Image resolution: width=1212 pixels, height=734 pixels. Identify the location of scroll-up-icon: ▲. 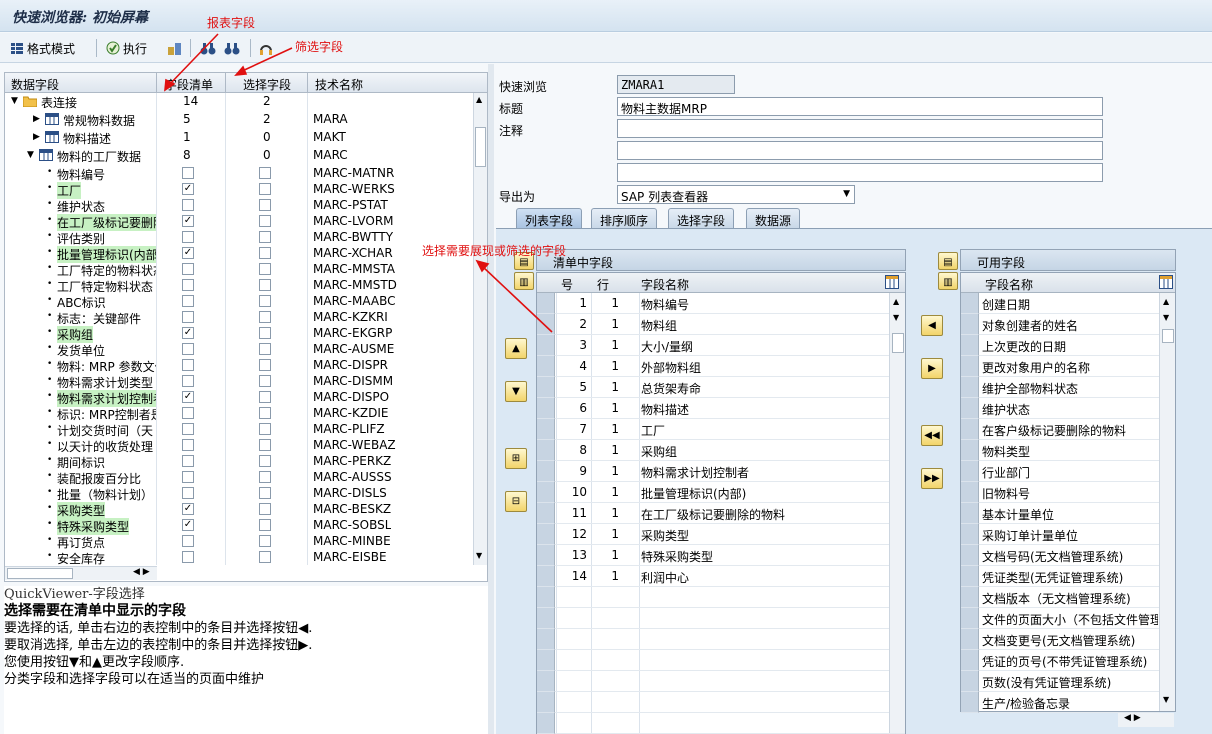
(896, 301).